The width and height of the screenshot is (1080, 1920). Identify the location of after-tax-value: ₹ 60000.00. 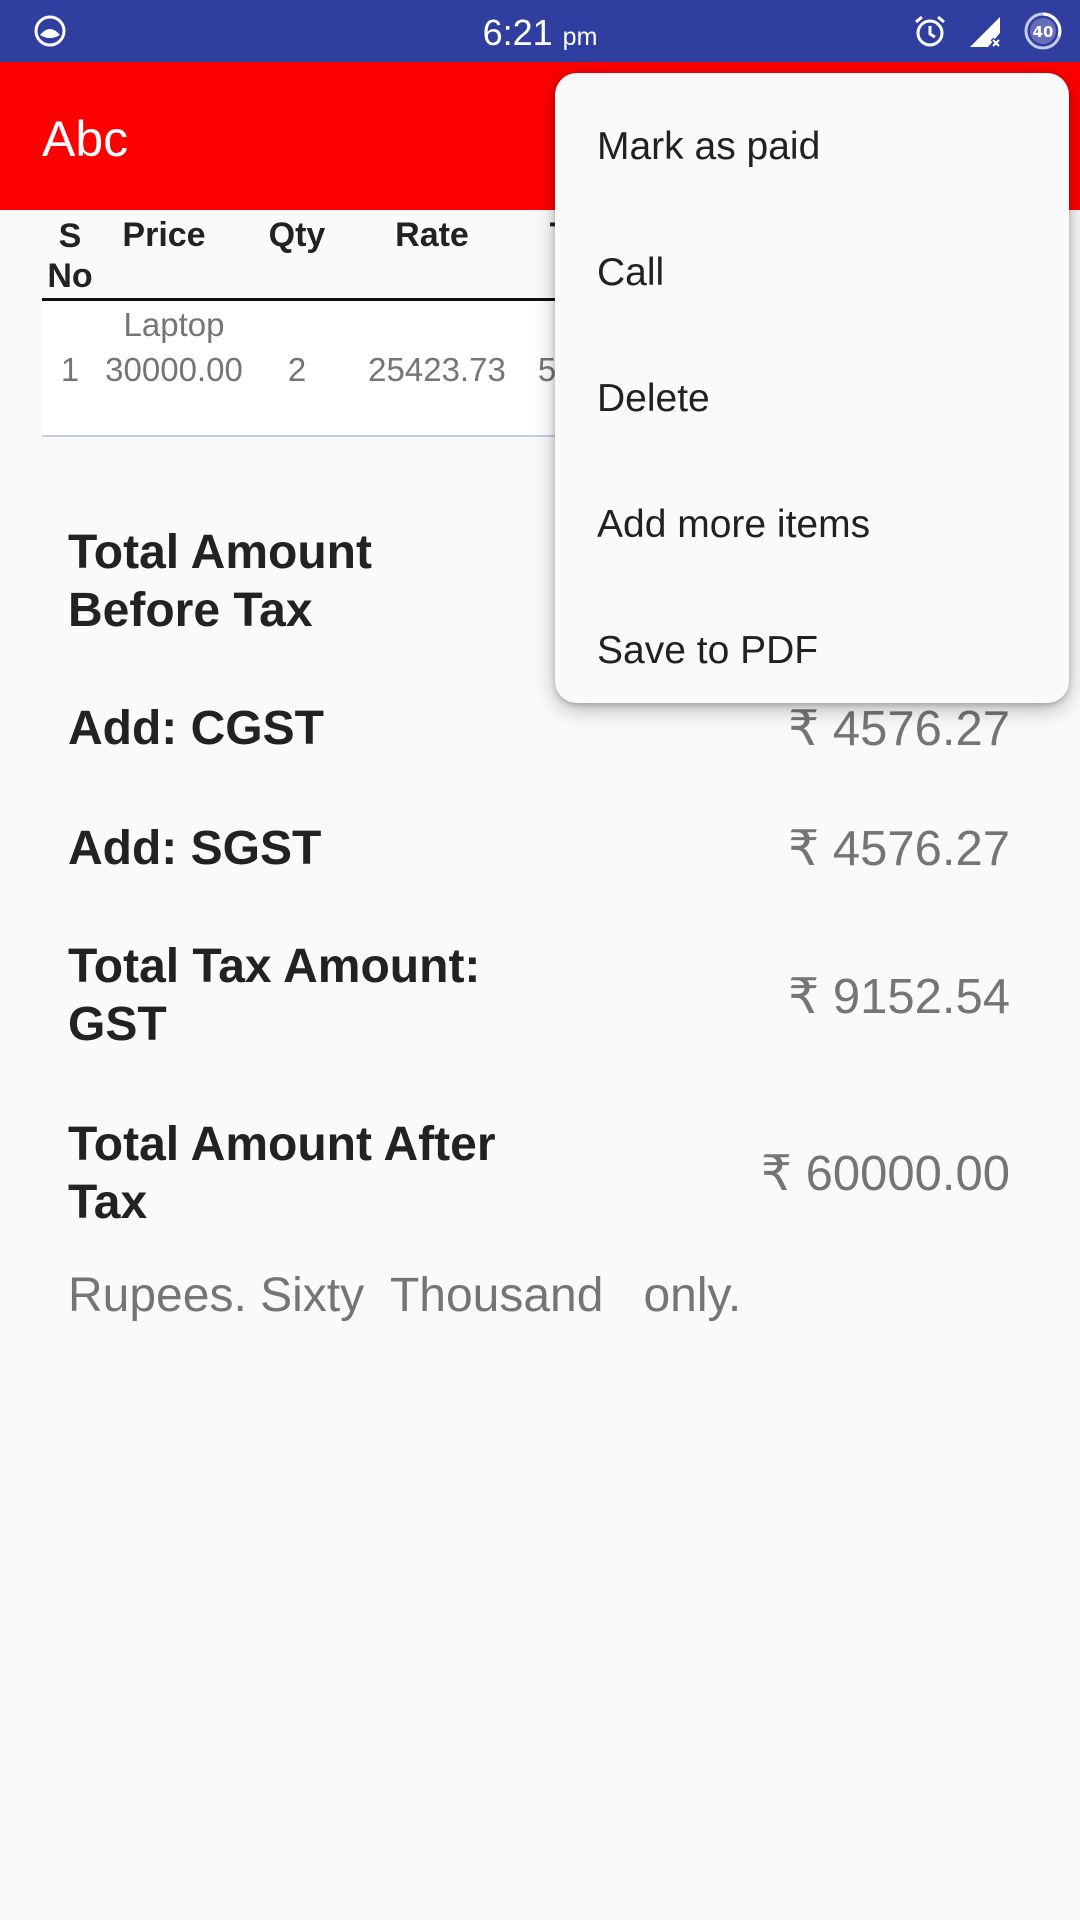
(885, 1174).